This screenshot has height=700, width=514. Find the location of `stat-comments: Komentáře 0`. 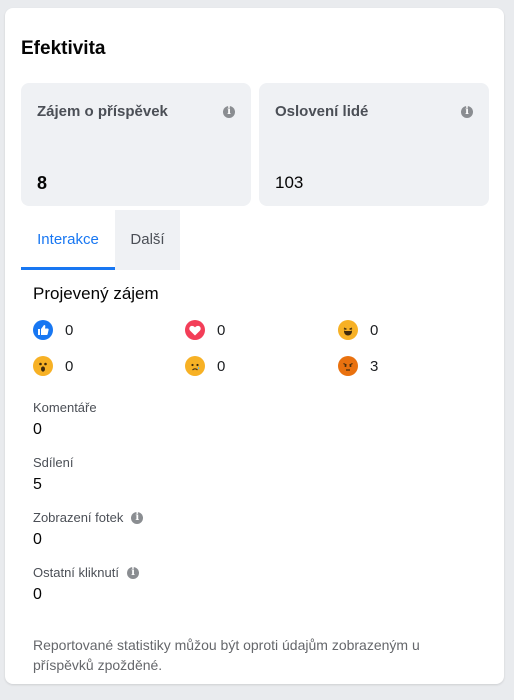

stat-comments: Komentáře 0 is located at coordinates (65, 419).